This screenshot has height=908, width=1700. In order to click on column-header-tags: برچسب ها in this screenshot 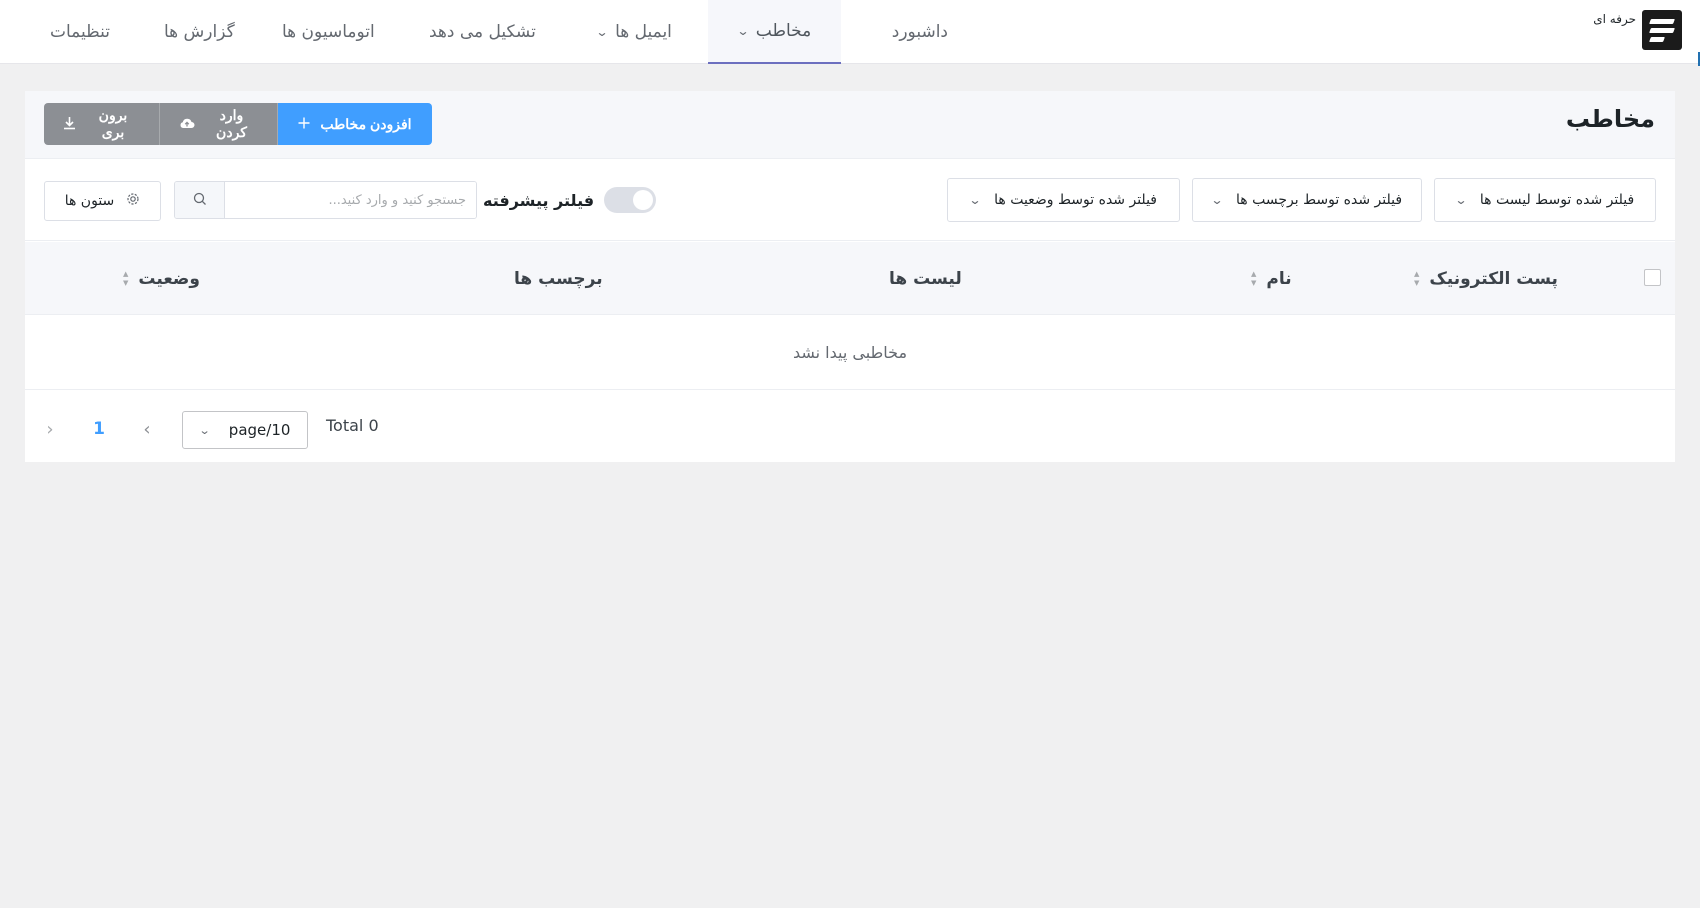, I will do `click(558, 278)`.